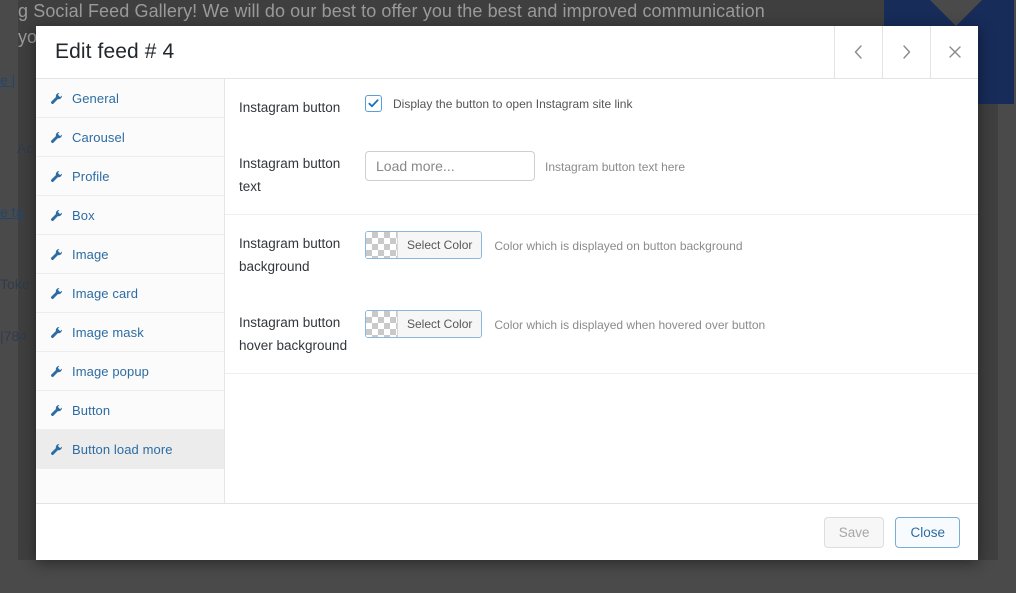 This screenshot has height=593, width=1016. I want to click on sidebar-item-label: Button load more, so click(122, 449).